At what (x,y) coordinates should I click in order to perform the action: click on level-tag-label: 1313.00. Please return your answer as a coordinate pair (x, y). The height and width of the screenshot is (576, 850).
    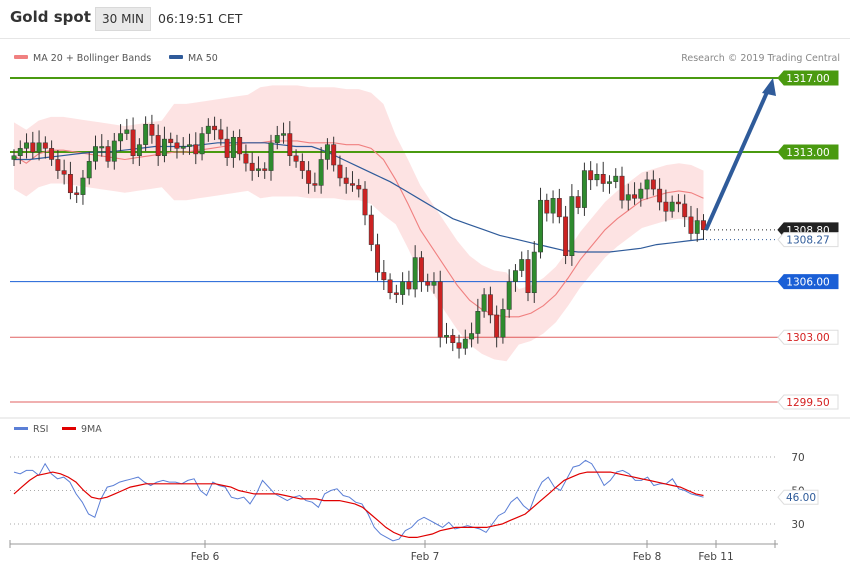
    Looking at the image, I should click on (807, 153).